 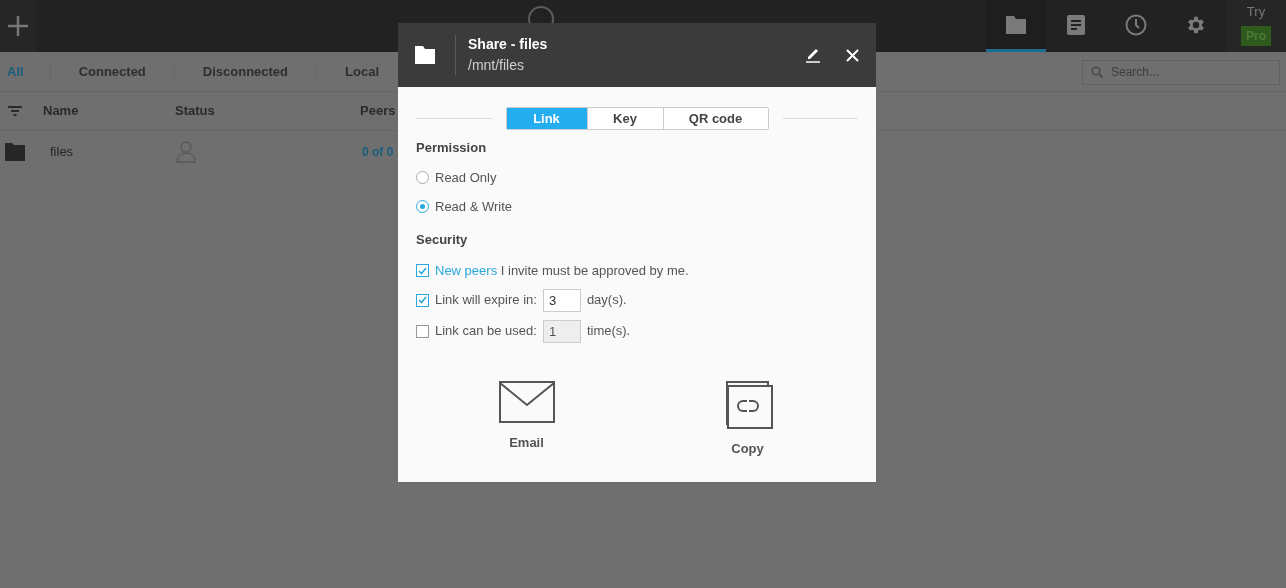 What do you see at coordinates (715, 118) in the screenshot?
I see `share-tab: QR code` at bounding box center [715, 118].